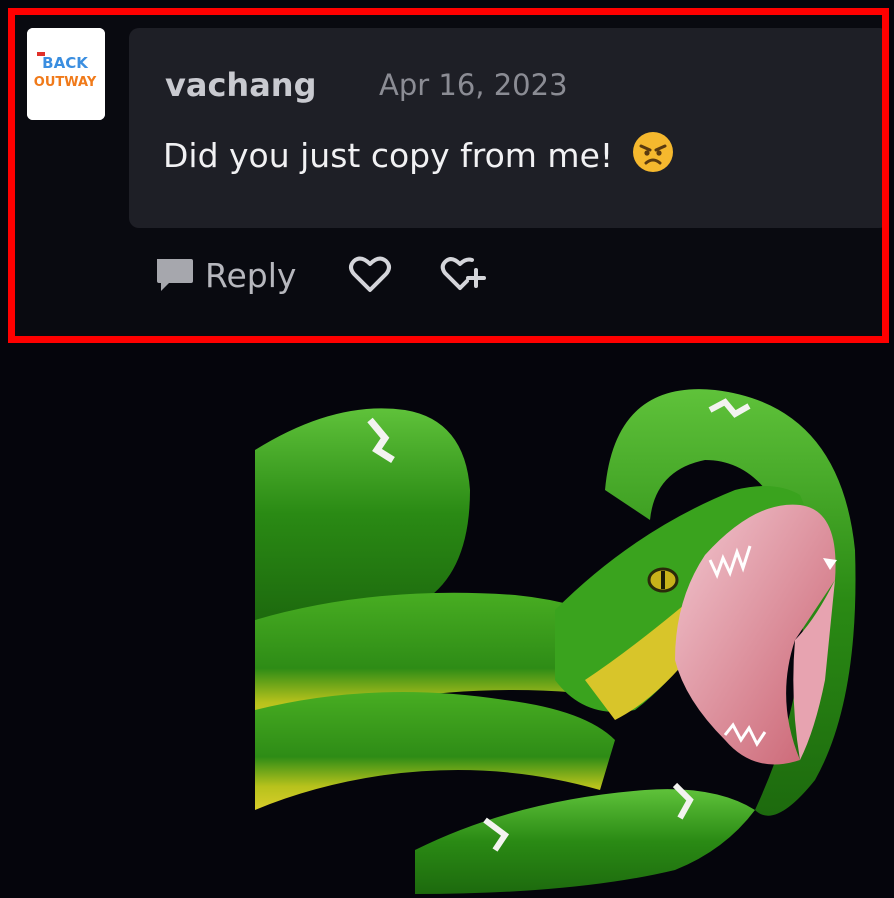 The image size is (894, 898). I want to click on add-reaction-button, so click(464, 275).